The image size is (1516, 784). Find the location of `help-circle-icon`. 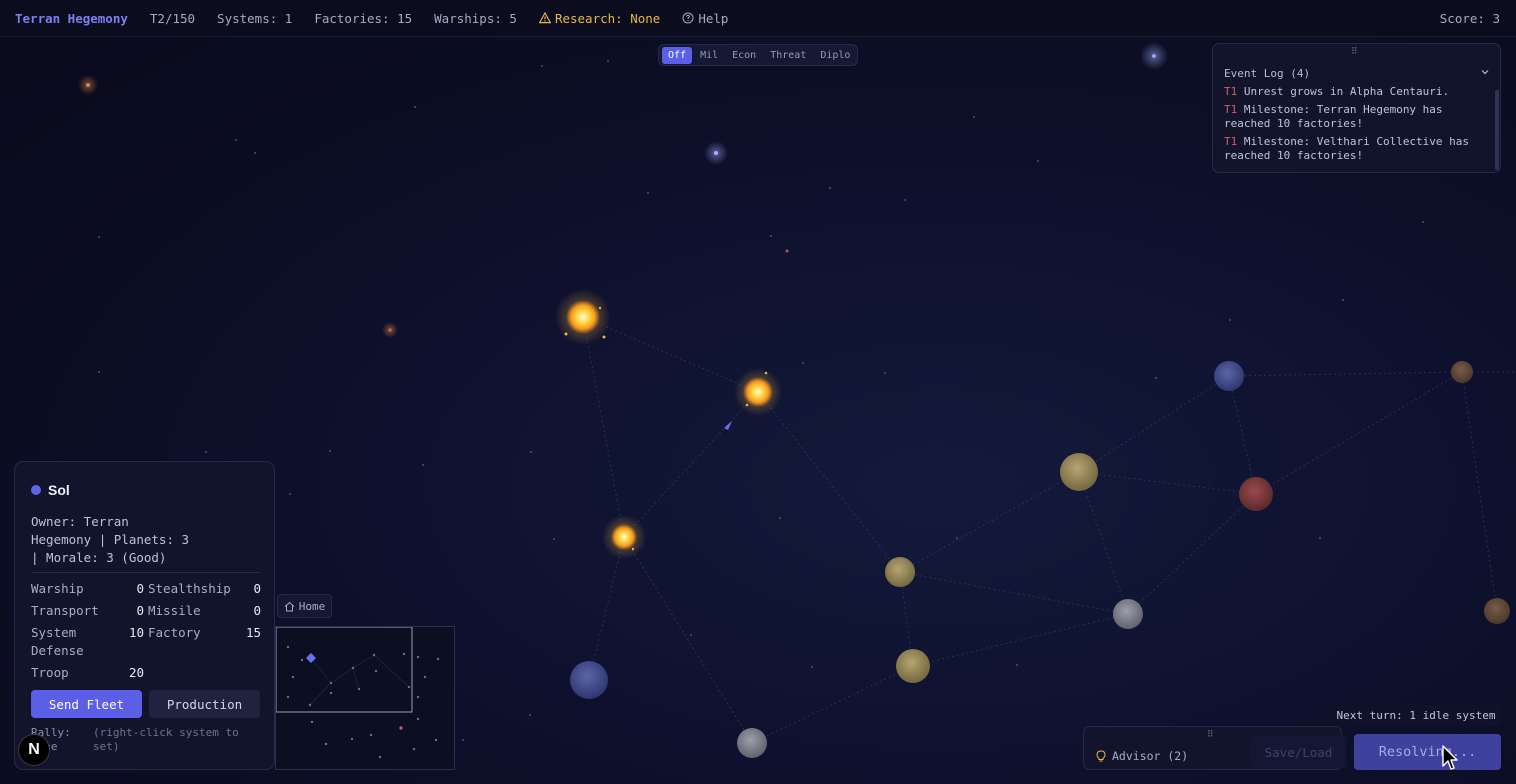

help-circle-icon is located at coordinates (688, 18).